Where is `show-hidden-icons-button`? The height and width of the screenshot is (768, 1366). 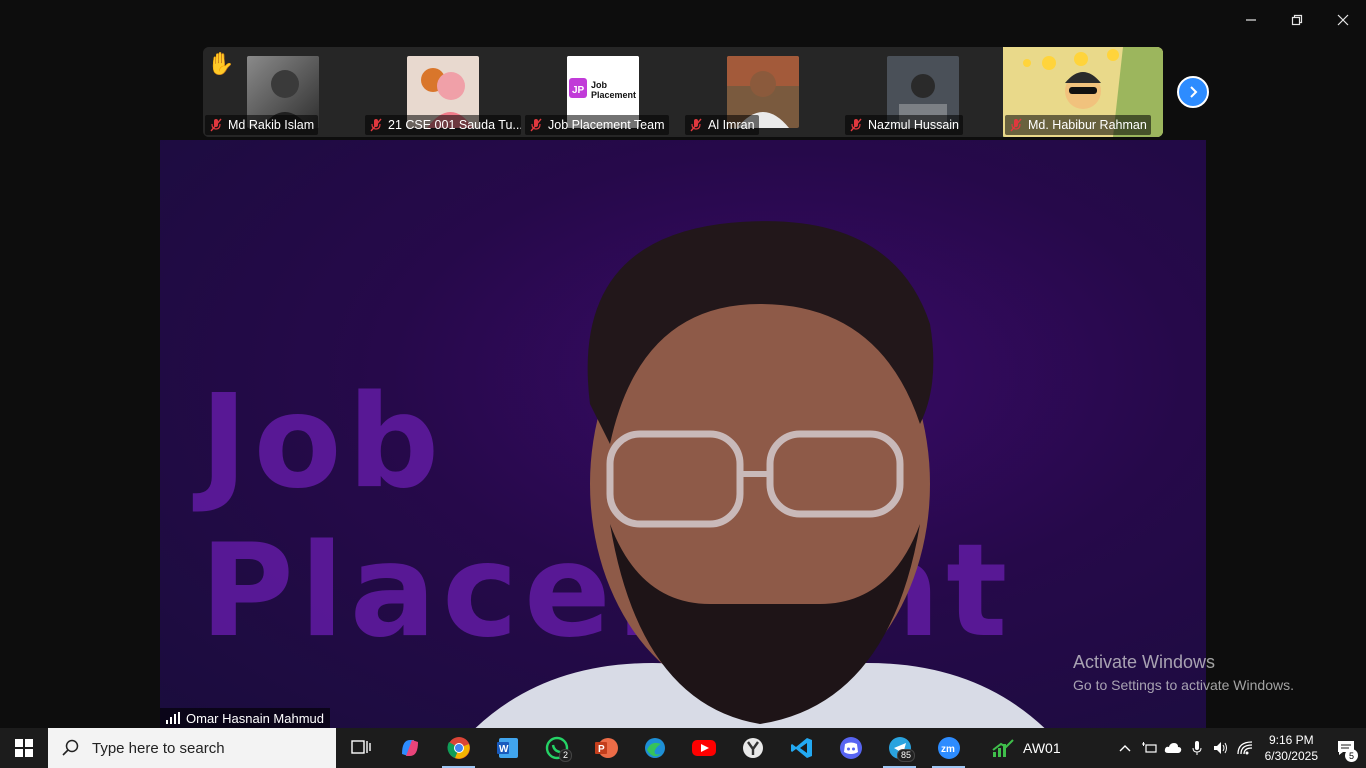
show-hidden-icons-button is located at coordinates (1125, 748).